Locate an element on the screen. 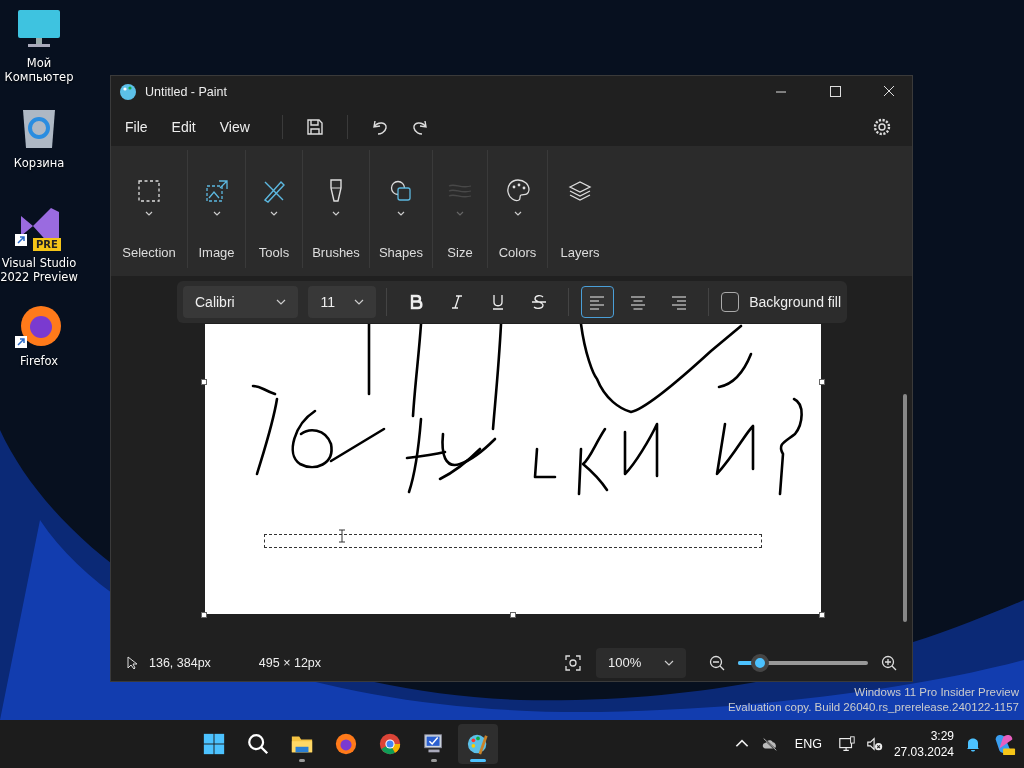 Image resolution: width=1024 pixels, height=768 pixels. selection-size: 495 × 12px is located at coordinates (290, 662).